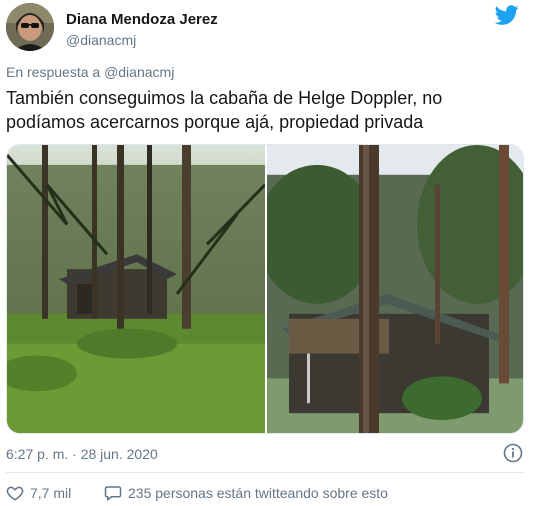  Describe the element at coordinates (53, 72) in the screenshot. I see `reply-prefix: En respuesta a` at that location.